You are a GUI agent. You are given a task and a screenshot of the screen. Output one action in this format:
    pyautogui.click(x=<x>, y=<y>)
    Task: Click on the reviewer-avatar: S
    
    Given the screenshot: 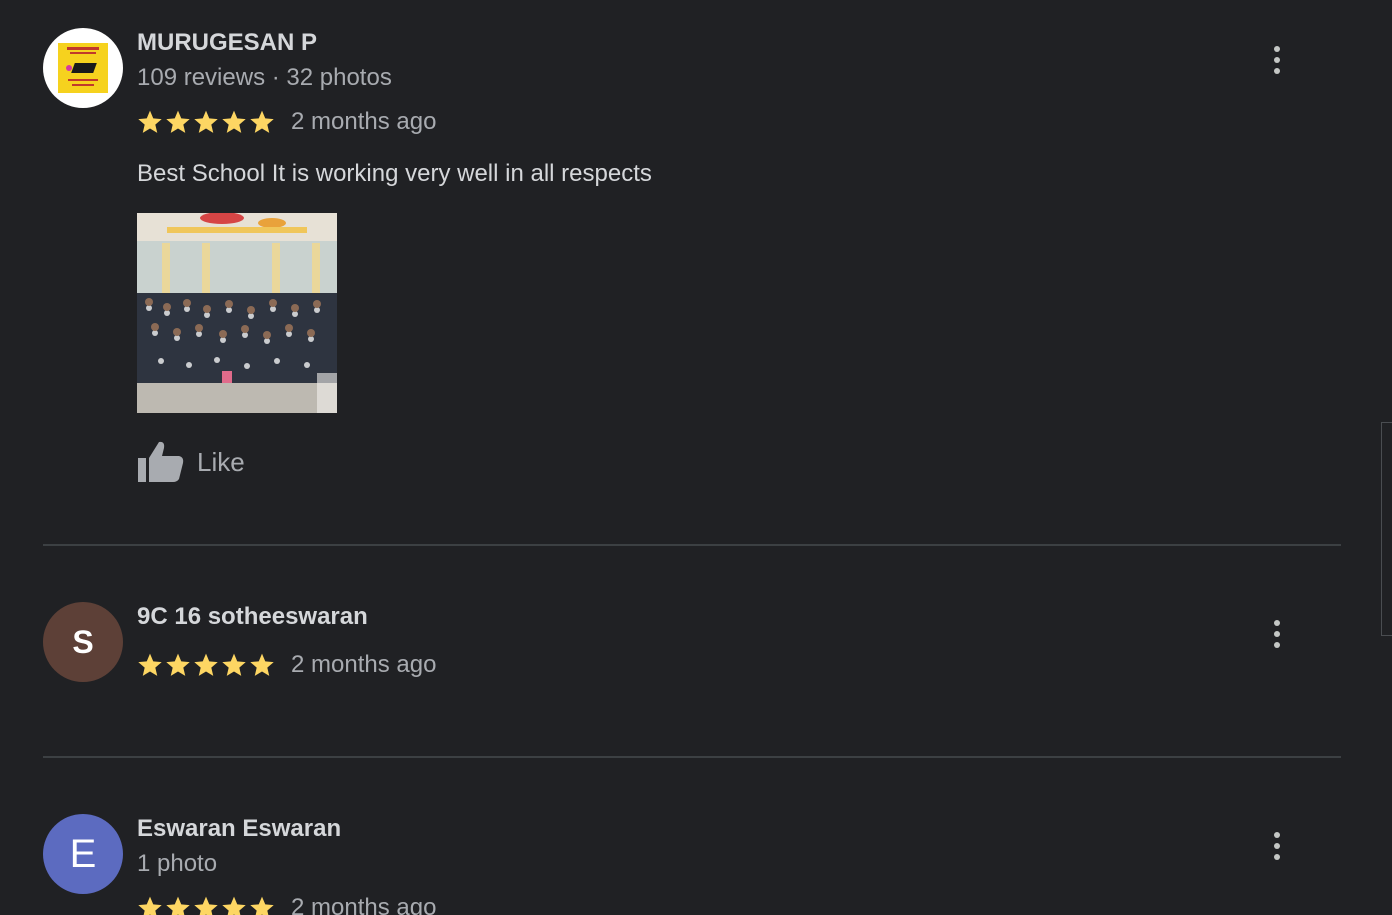 What is the action you would take?
    pyautogui.click(x=83, y=642)
    